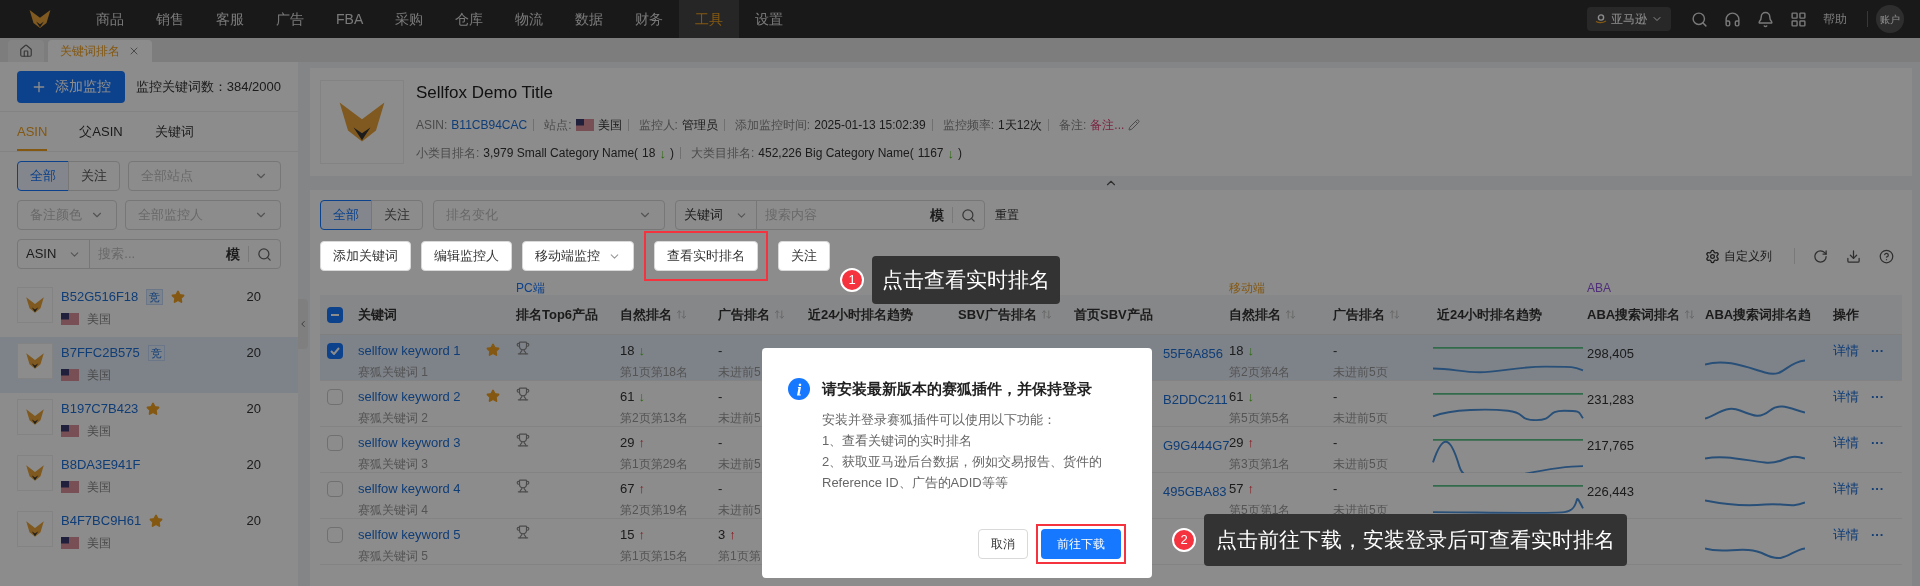 The height and width of the screenshot is (586, 1920). I want to click on nav-menu-item: FBA, so click(350, 19).